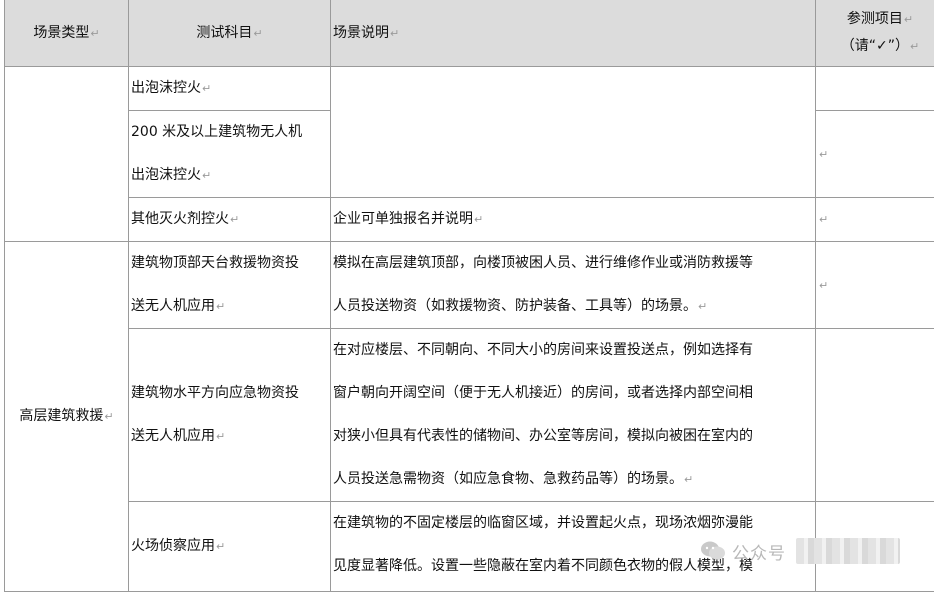 Image resolution: width=934 pixels, height=592 pixels. What do you see at coordinates (230, 89) in the screenshot?
I see `subject-cell: 出泡沫控火↵` at bounding box center [230, 89].